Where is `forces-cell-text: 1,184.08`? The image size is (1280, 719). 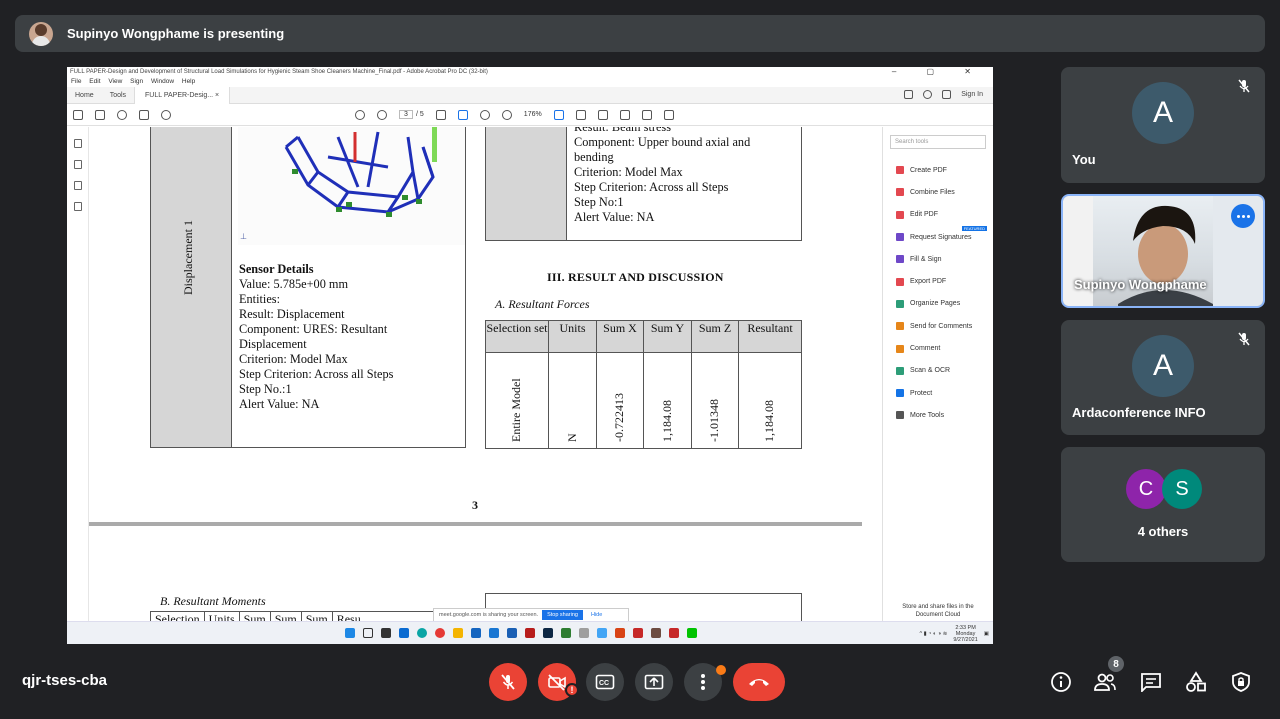
forces-cell-text: 1,184.08 is located at coordinates (666, 421).